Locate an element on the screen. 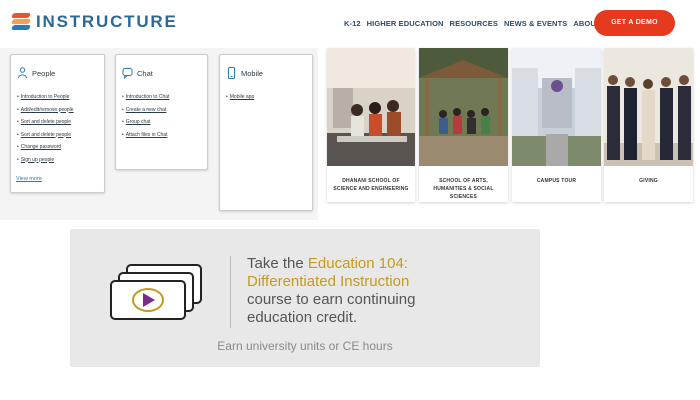 This screenshot has width=700, height=400. tile-campus-tour: CAMPUS TOUR is located at coordinates (556, 125).